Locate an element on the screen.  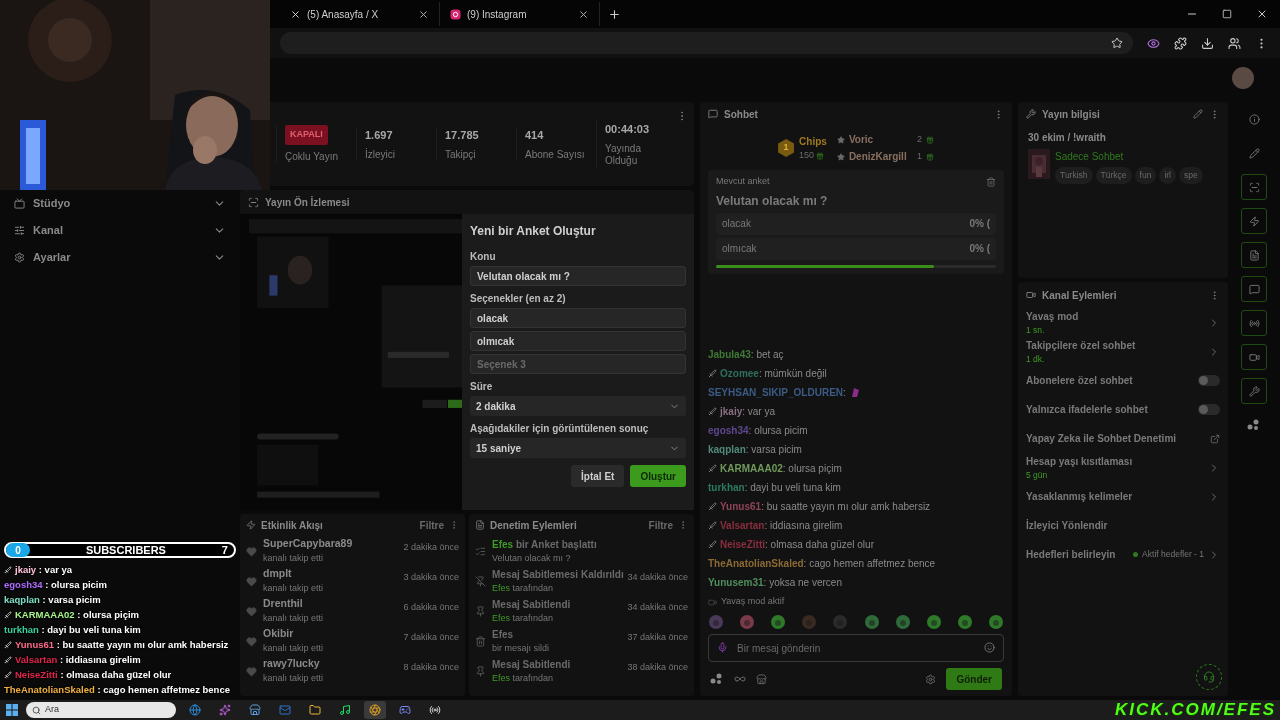
trash-icon is located at coordinates (991, 181).